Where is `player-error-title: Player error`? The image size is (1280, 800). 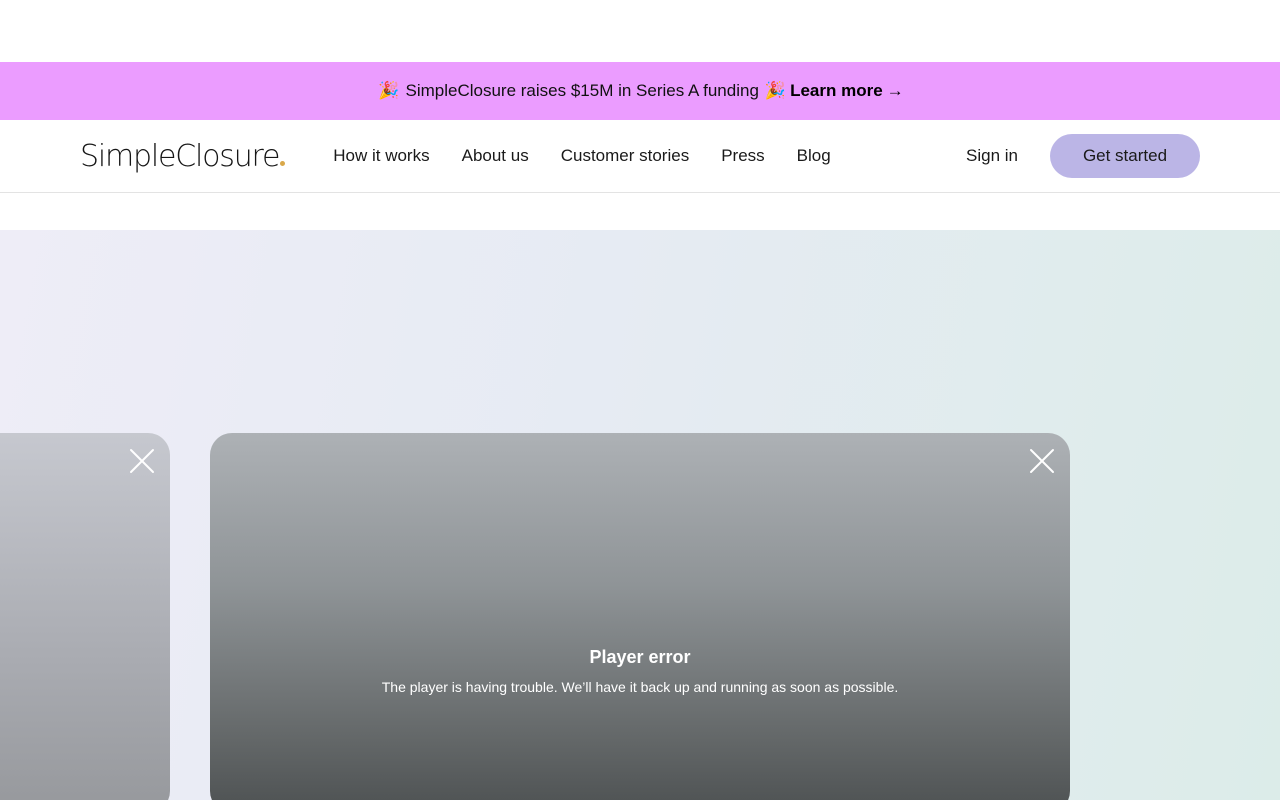 player-error-title: Player error is located at coordinates (640, 657).